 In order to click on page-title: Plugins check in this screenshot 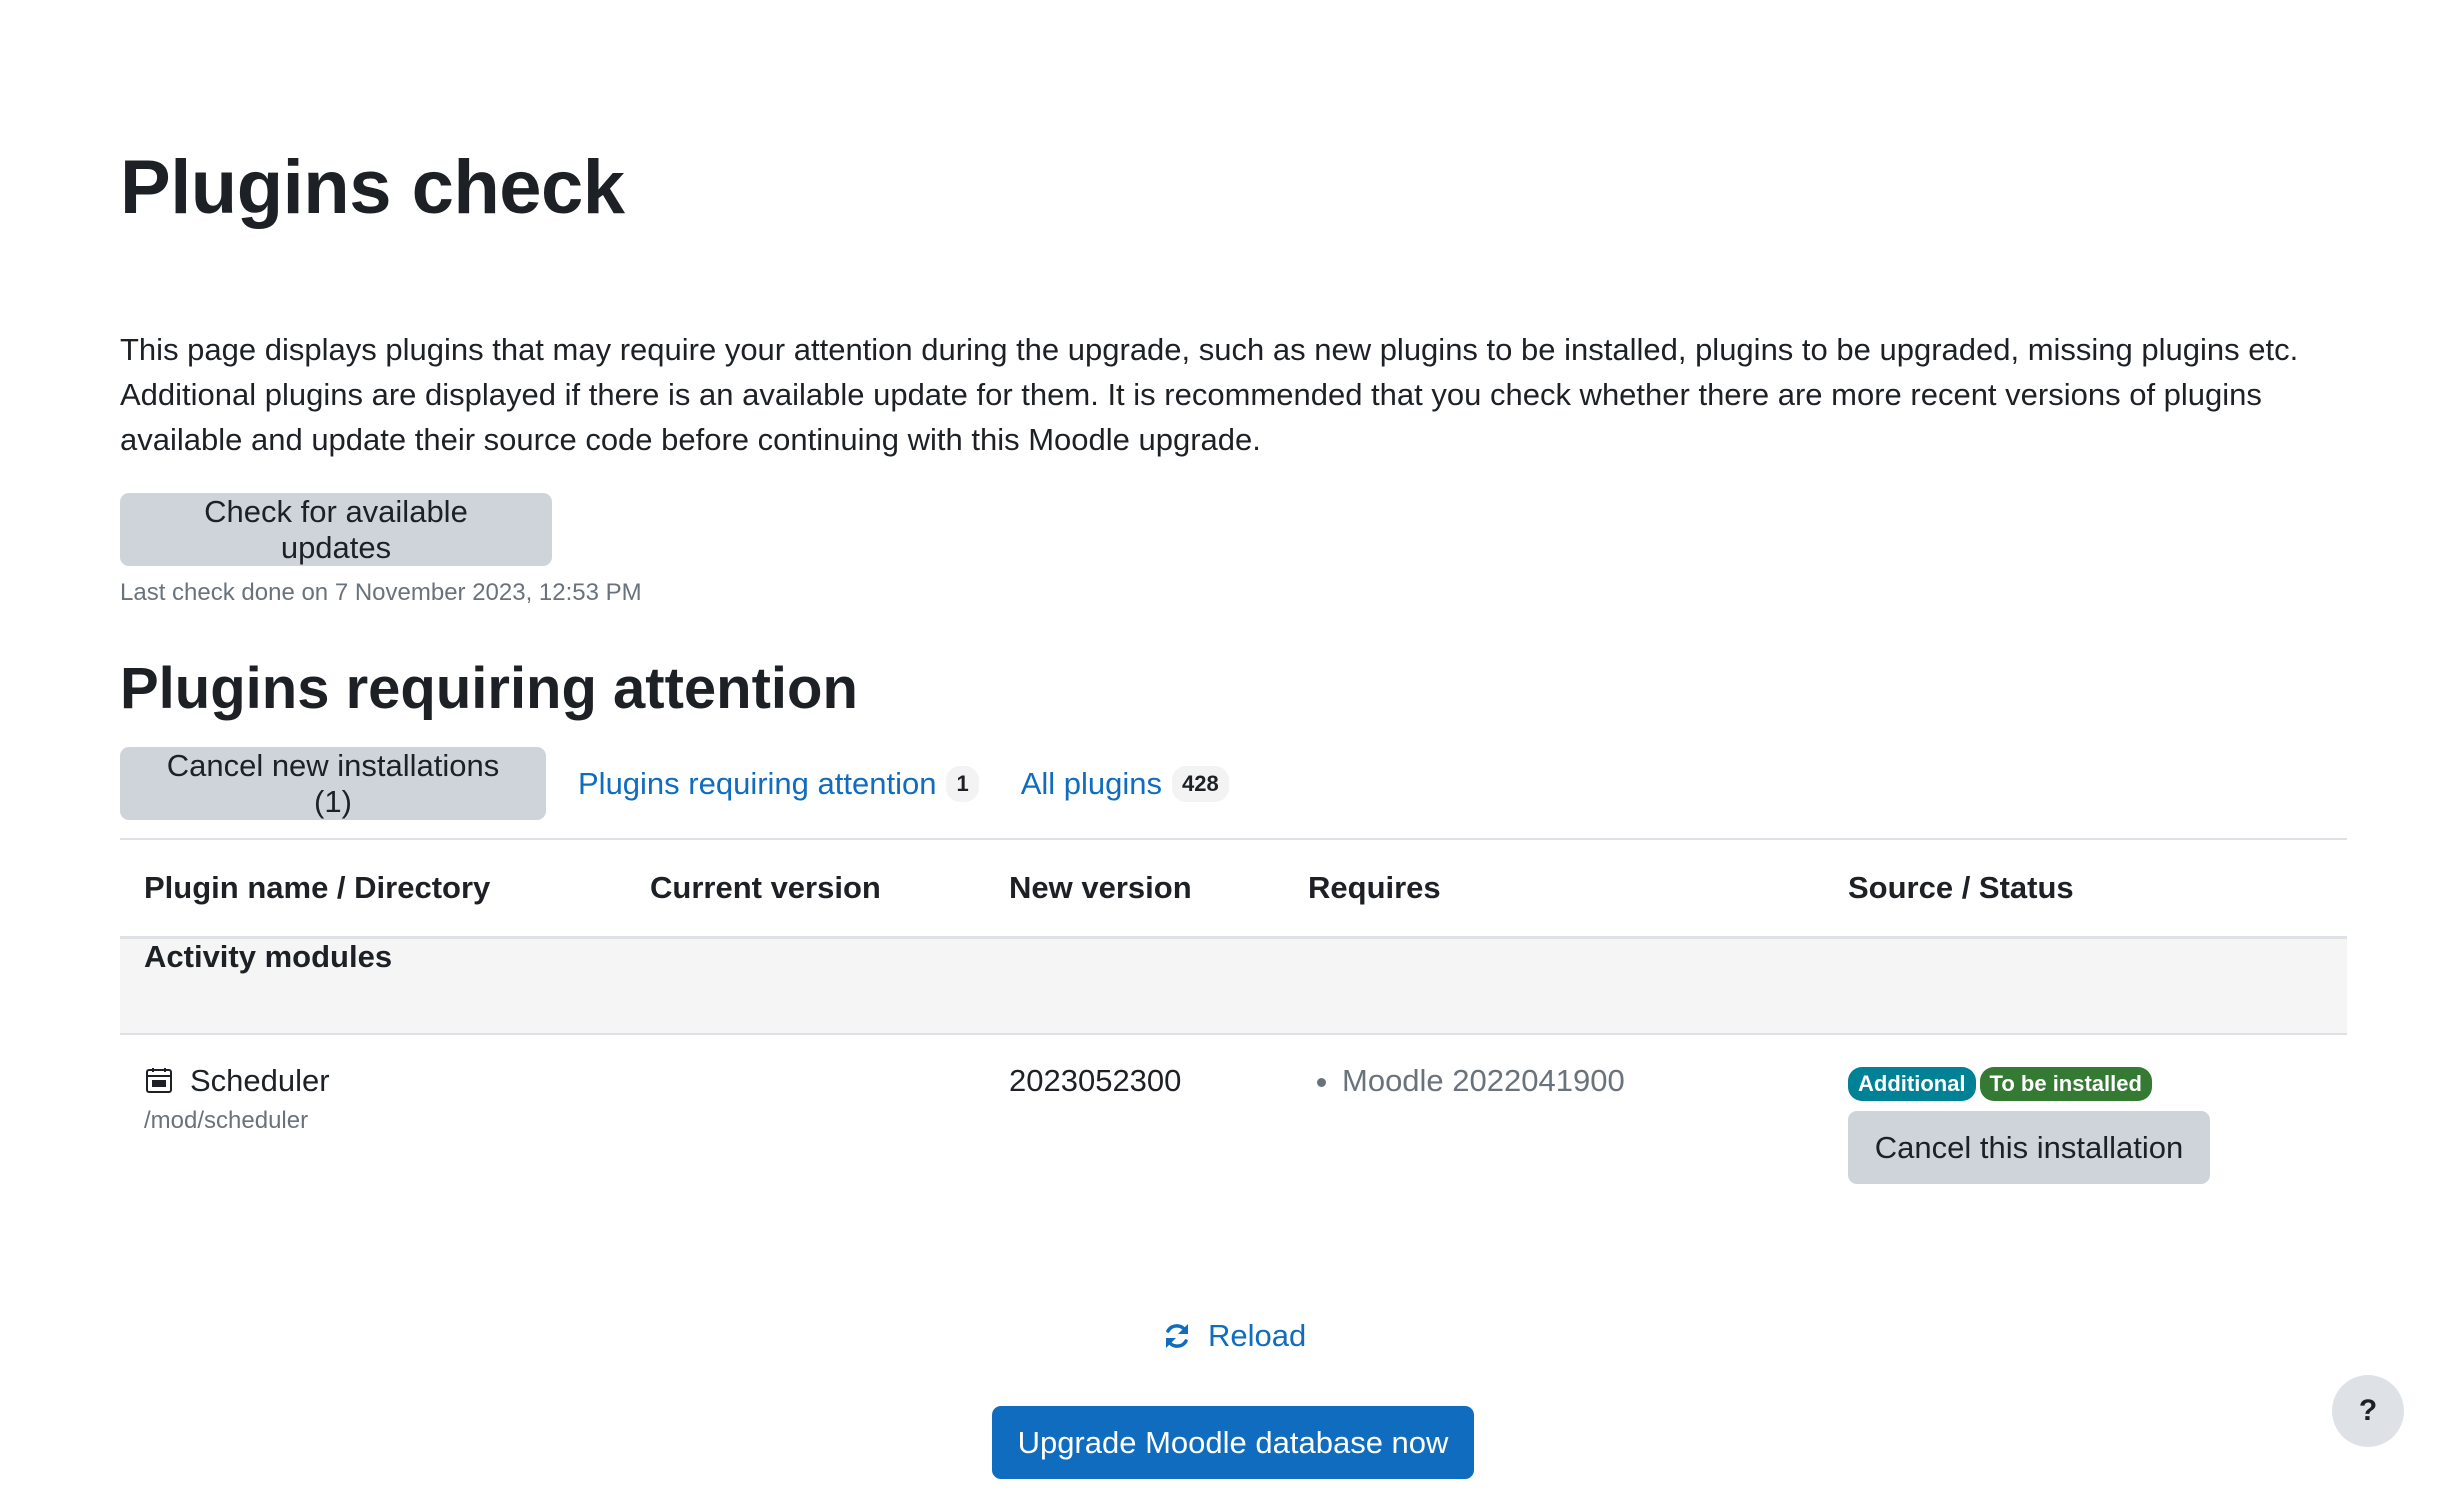, I will do `click(372, 187)`.